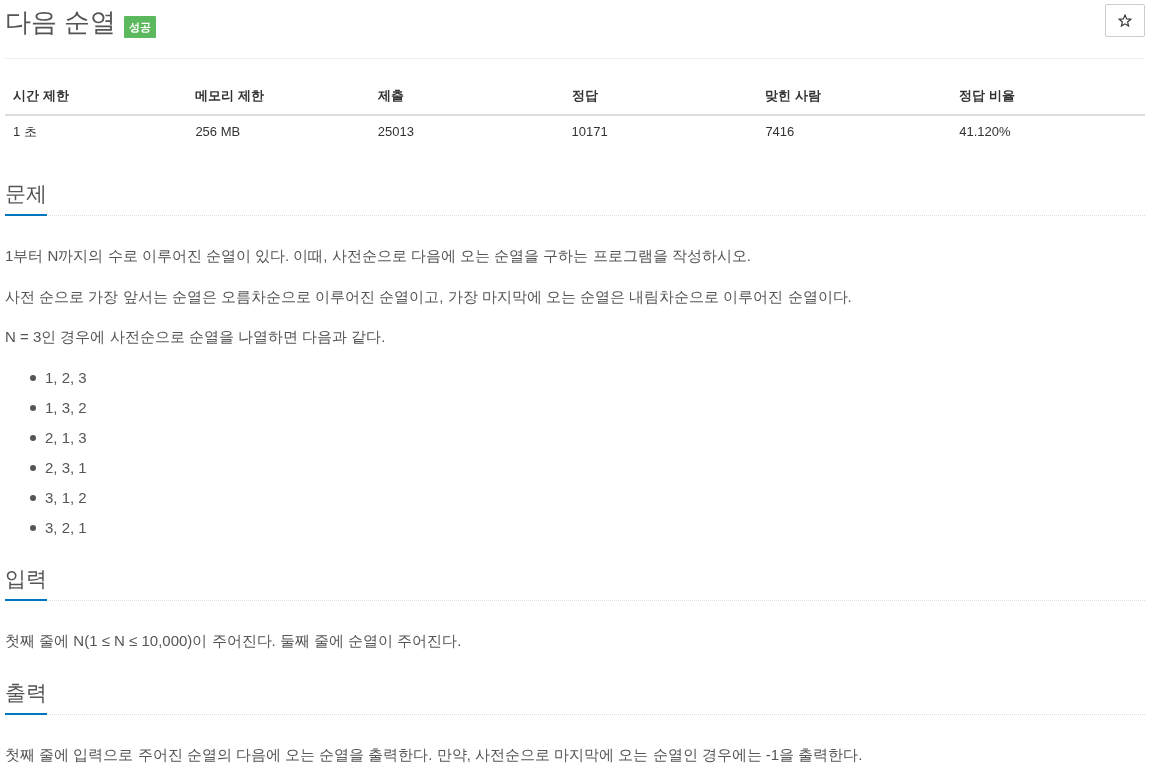  What do you see at coordinates (429, 296) in the screenshot?
I see `paragraph: 사전 순으로 가장 앞서는 순열은 오름차순으로 이루어진 순열이고, 가장 마지막에 오는 순열은 내림차순으로 이루어진 순열이다.` at bounding box center [429, 296].